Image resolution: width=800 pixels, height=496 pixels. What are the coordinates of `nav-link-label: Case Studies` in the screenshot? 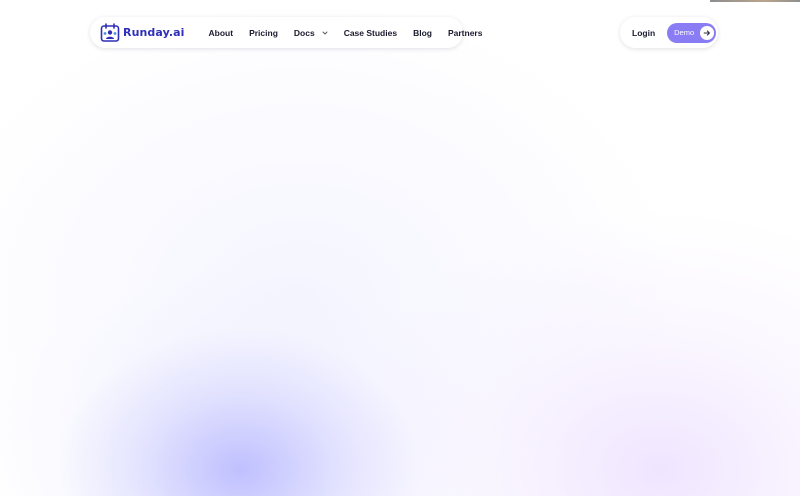 It's located at (370, 32).